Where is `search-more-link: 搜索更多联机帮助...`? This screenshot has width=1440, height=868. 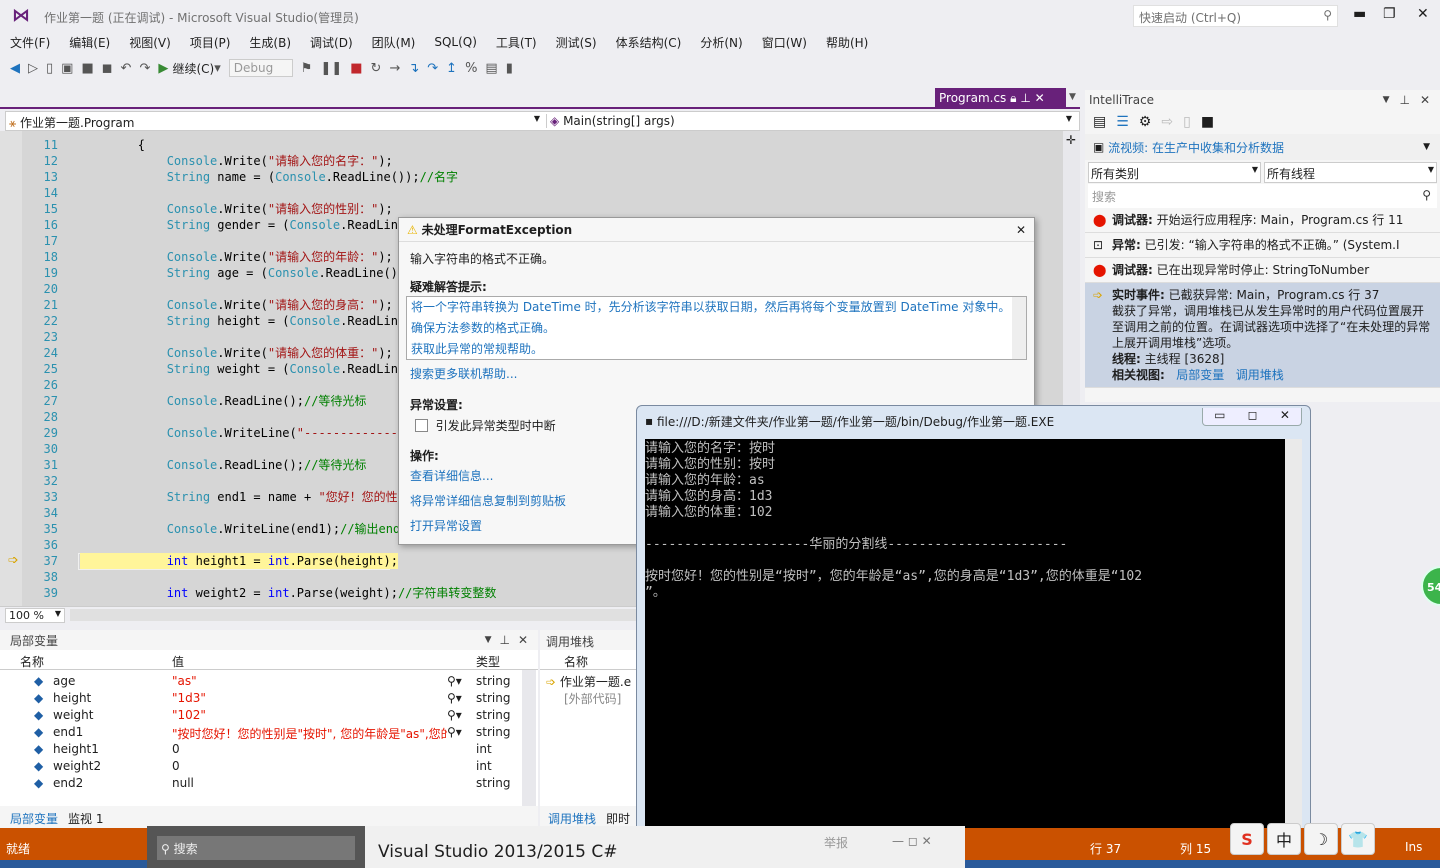
search-more-link: 搜索更多联机帮助... is located at coordinates (463, 373).